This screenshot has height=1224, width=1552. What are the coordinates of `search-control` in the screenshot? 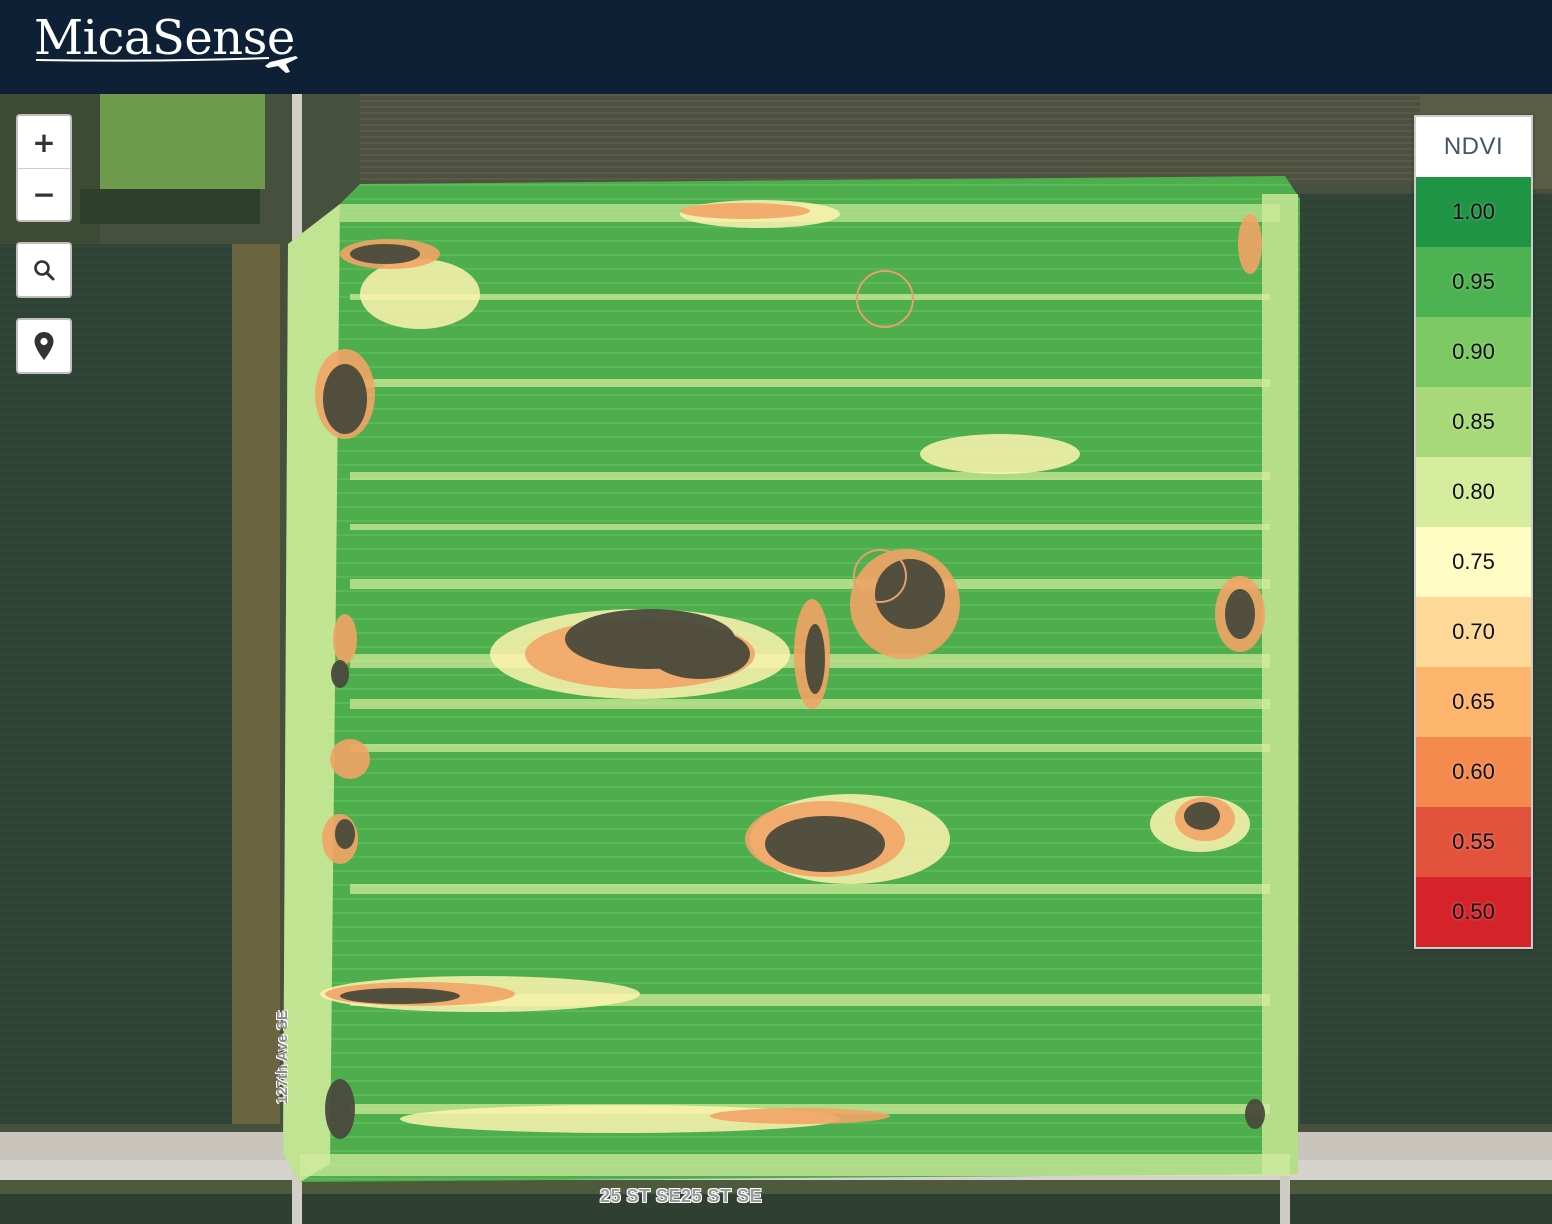 It's located at (44, 270).